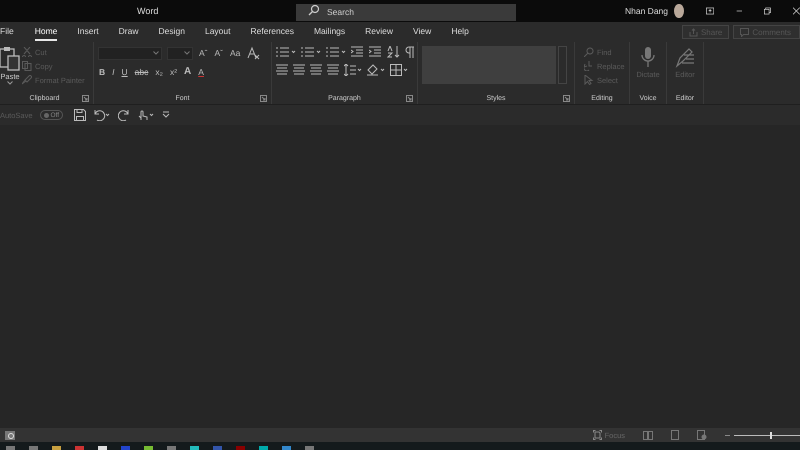 The width and height of the screenshot is (800, 450). I want to click on font-name-field, so click(130, 53).